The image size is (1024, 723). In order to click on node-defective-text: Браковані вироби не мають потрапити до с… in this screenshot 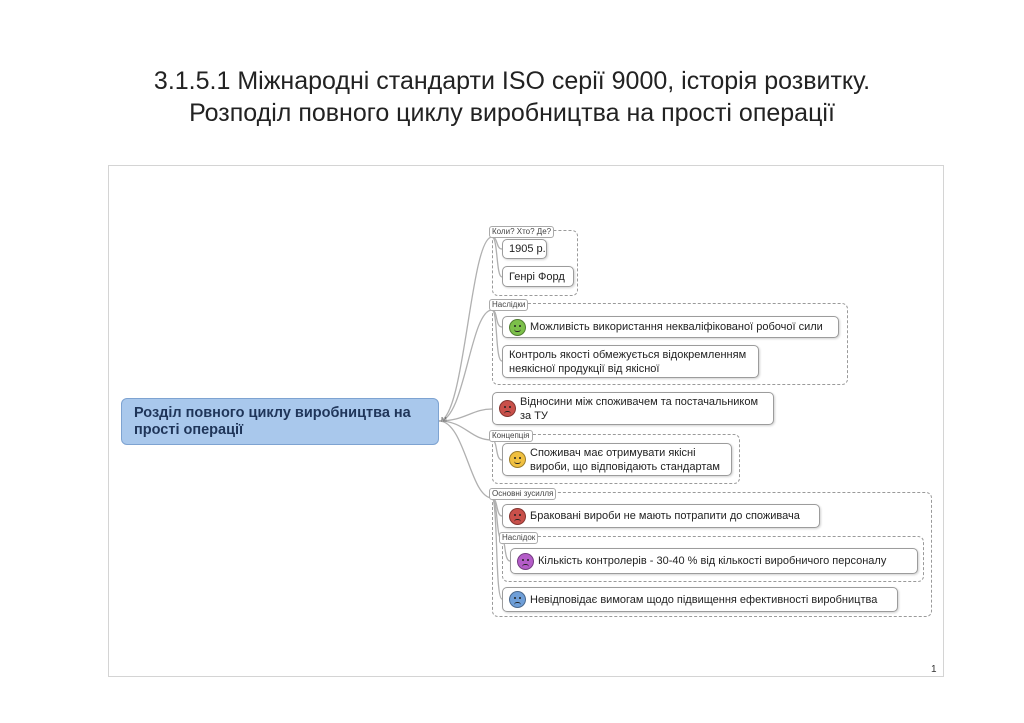, I will do `click(665, 516)`.